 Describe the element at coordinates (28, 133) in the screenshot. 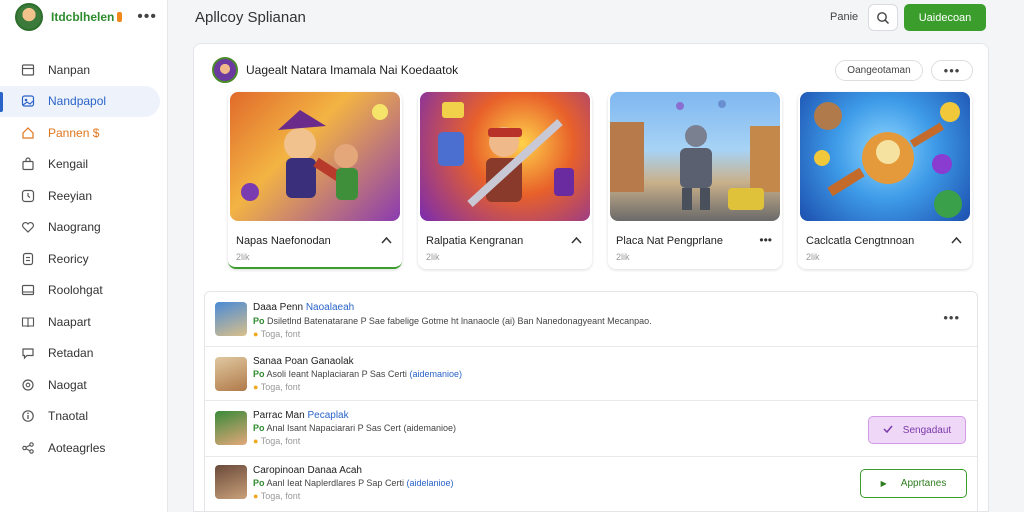

I see `home-icon` at that location.